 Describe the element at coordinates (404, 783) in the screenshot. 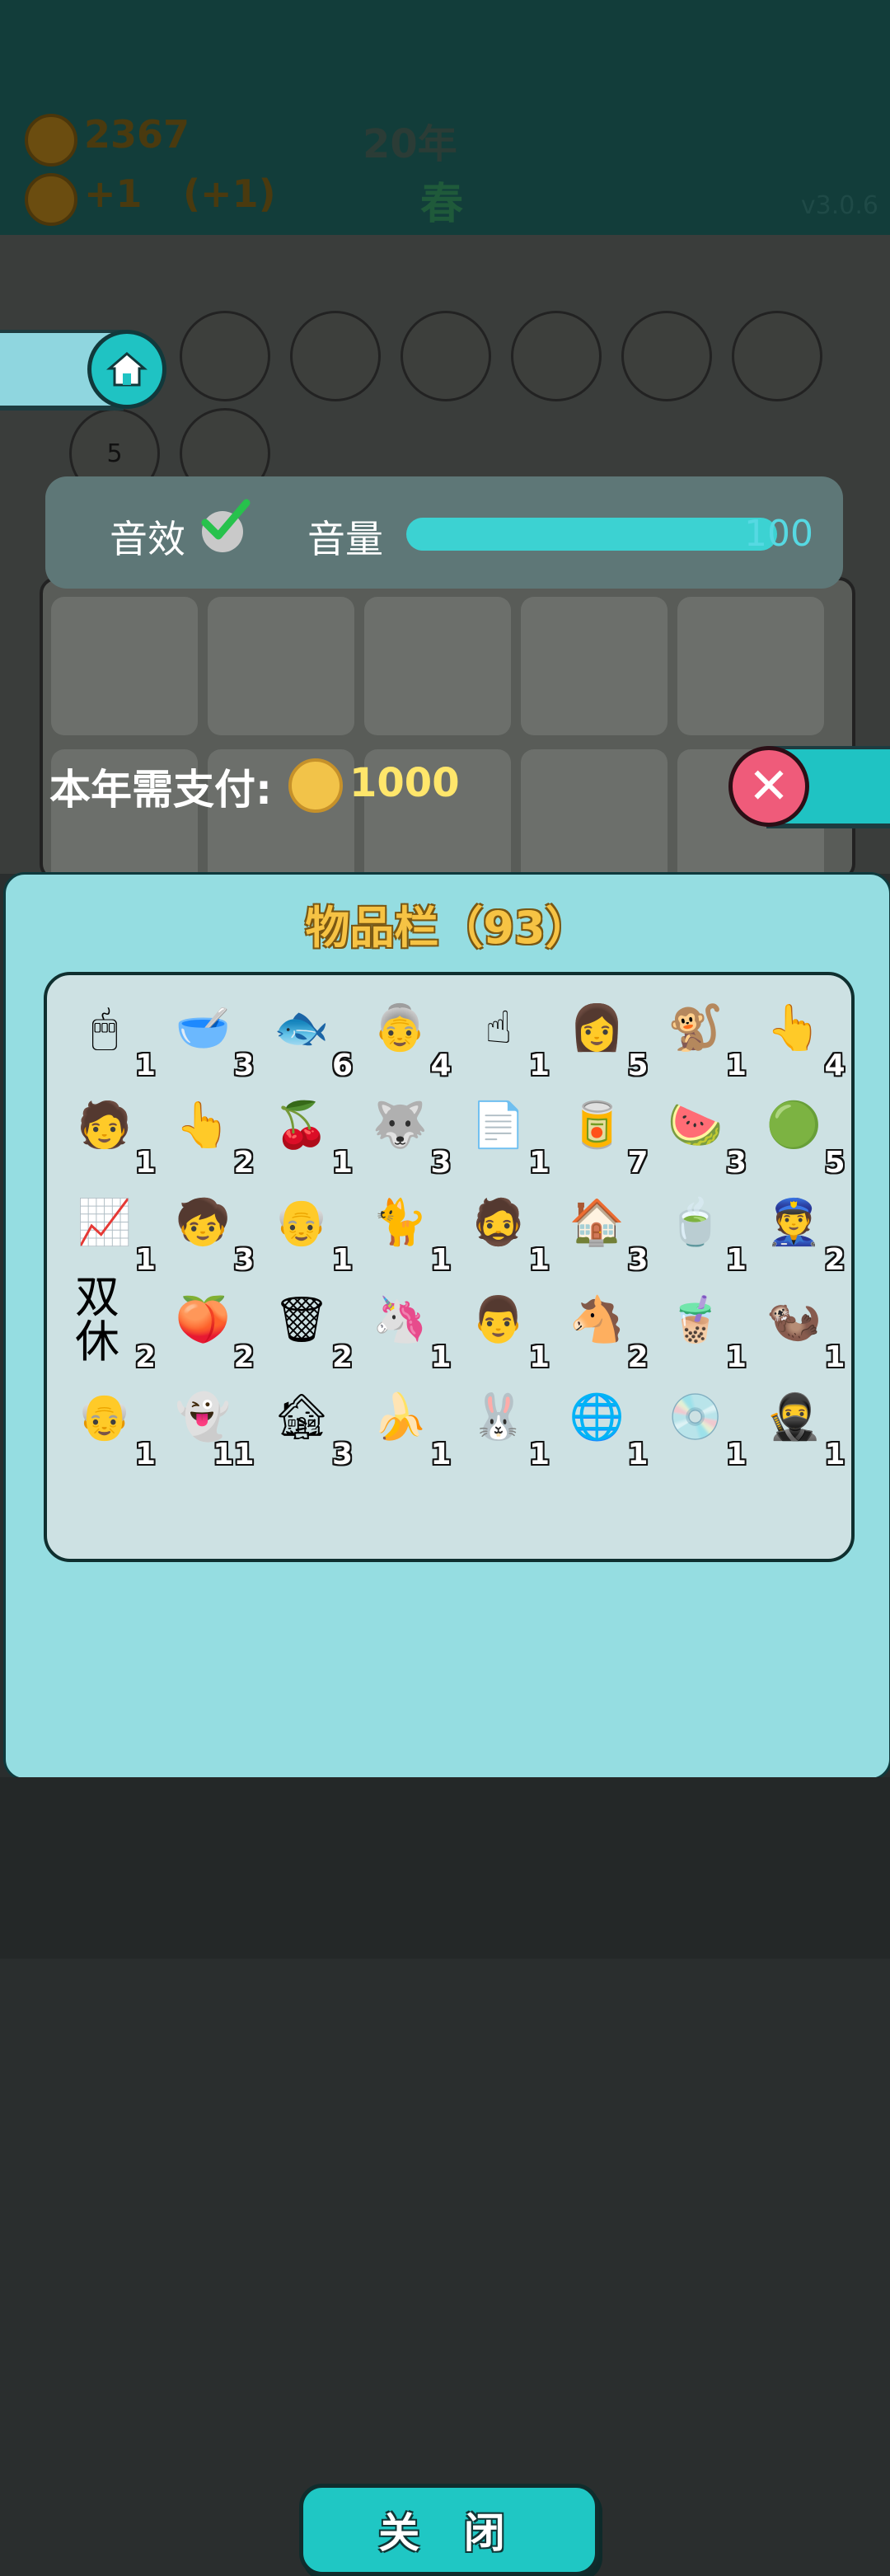

I see `payment-amount: 1000` at that location.